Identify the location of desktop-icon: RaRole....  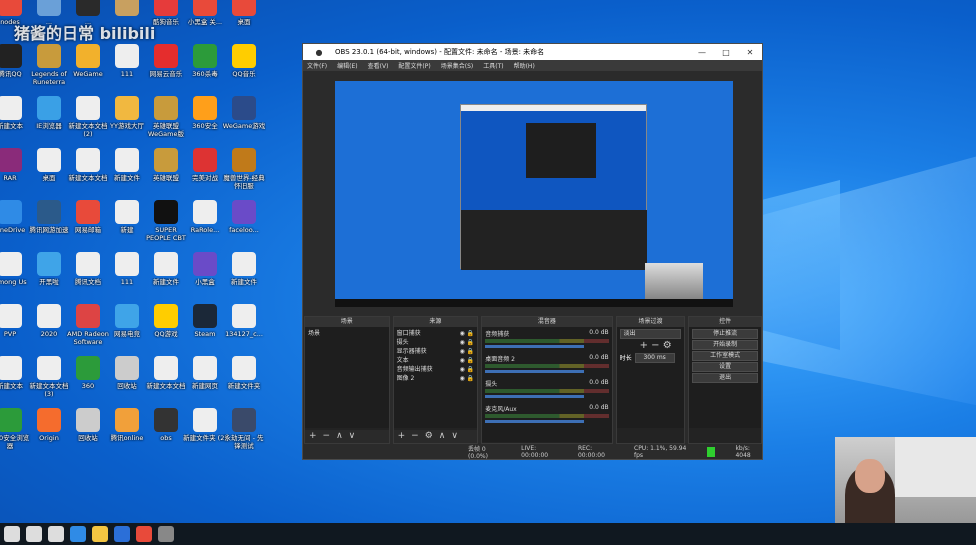
(205, 221).